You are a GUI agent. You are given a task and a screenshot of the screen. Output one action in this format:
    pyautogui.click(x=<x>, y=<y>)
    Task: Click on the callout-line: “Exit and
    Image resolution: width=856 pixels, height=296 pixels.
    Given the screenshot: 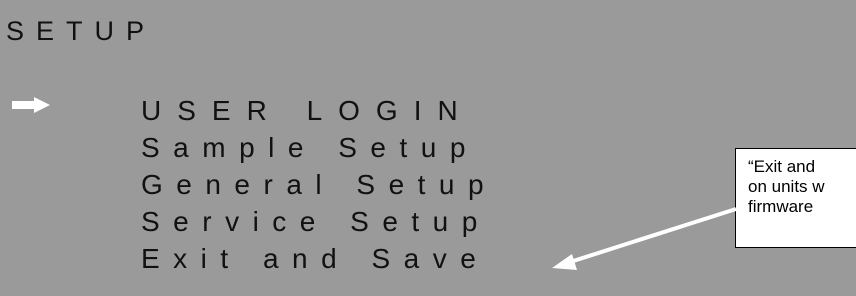 What is the action you would take?
    pyautogui.click(x=782, y=166)
    